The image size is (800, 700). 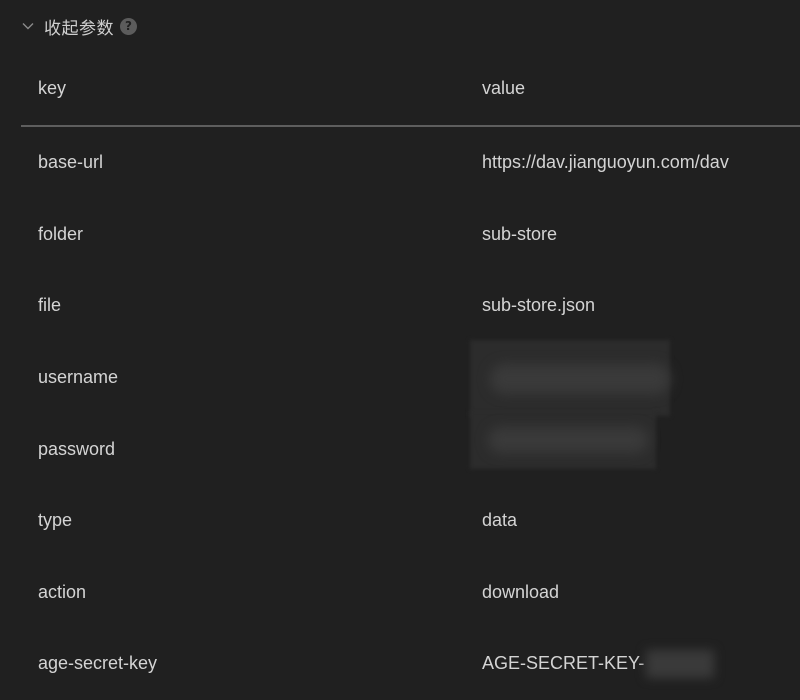 I want to click on table-row: type data, so click(x=410, y=521).